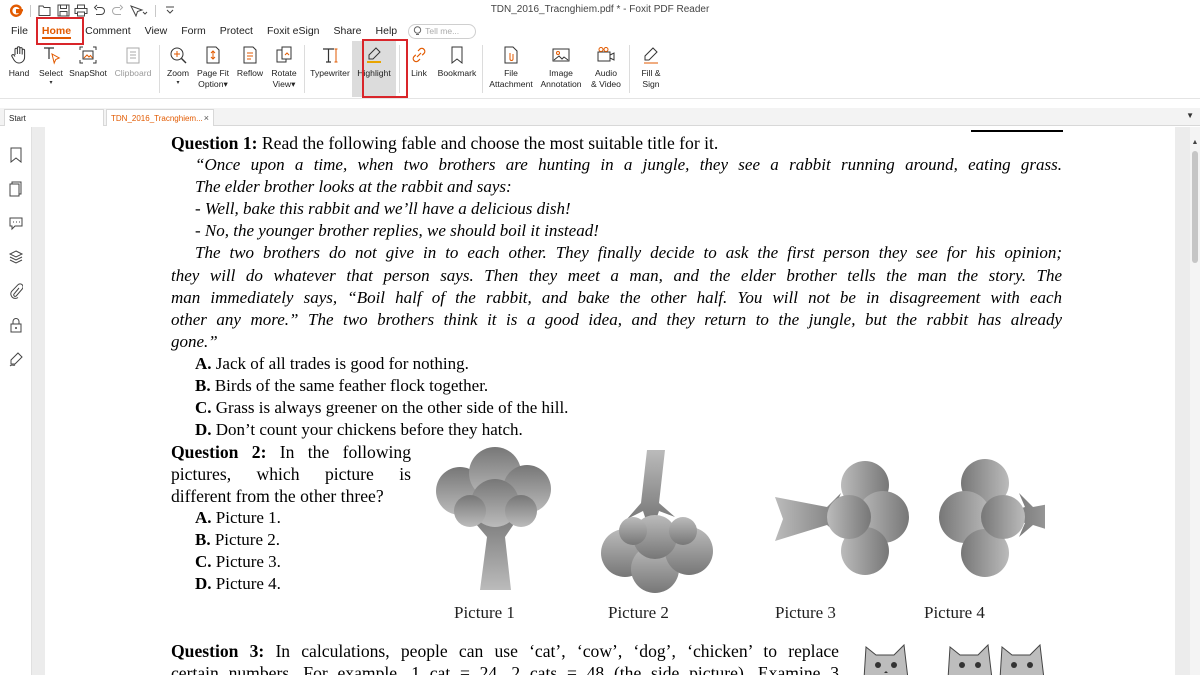 This screenshot has height=675, width=1200. What do you see at coordinates (1195, 142) in the screenshot?
I see `scroll-up-icon: ▲` at bounding box center [1195, 142].